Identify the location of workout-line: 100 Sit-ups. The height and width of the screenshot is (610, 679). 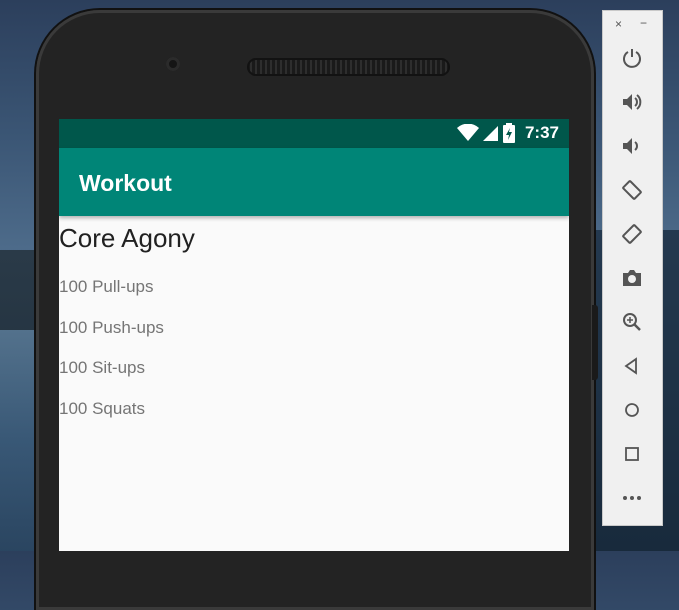
(102, 368).